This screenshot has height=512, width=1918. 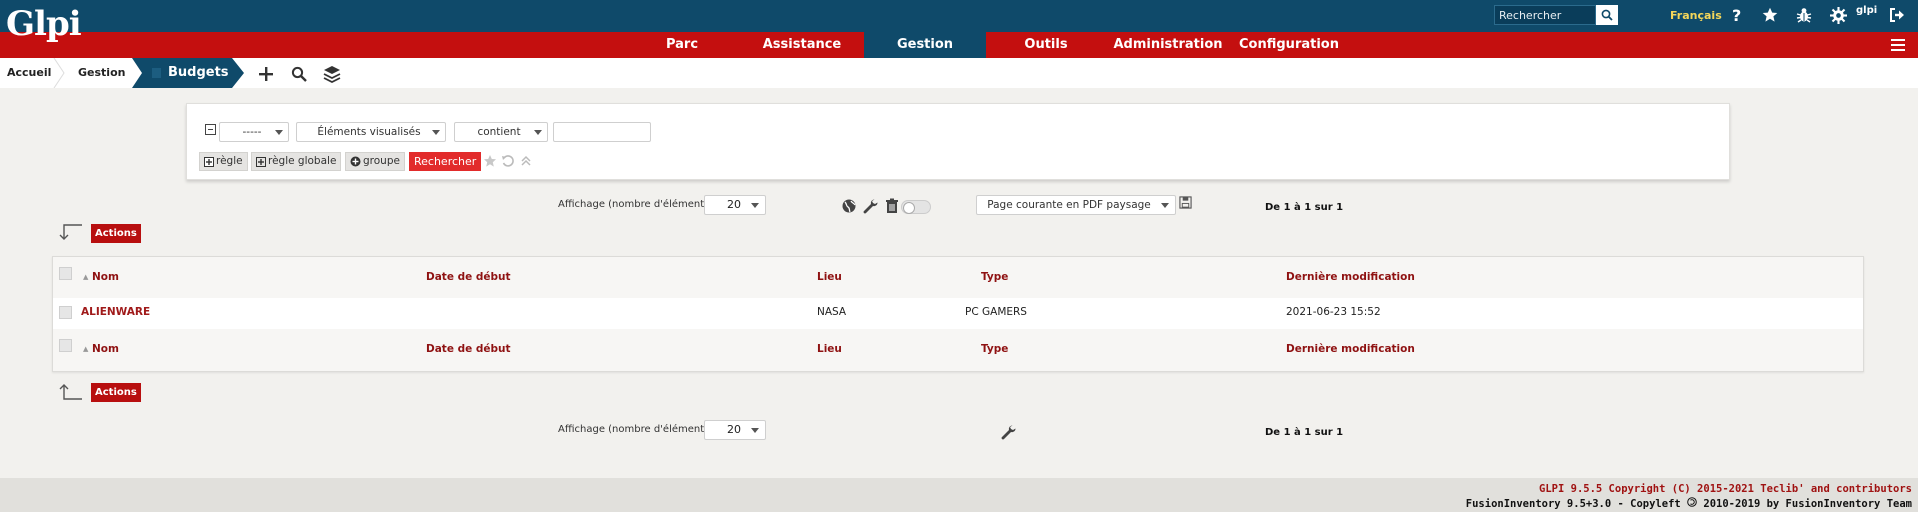 I want to click on plus-circle-icon, so click(x=355, y=161).